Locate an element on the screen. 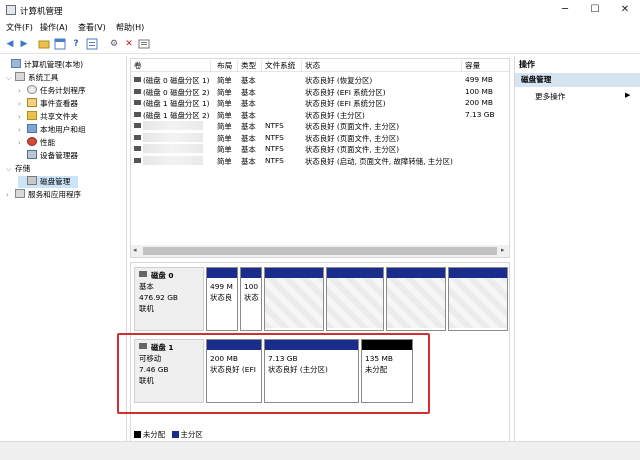 This screenshot has height=460, width=640. disk0-size: 476.92 GB is located at coordinates (159, 297).